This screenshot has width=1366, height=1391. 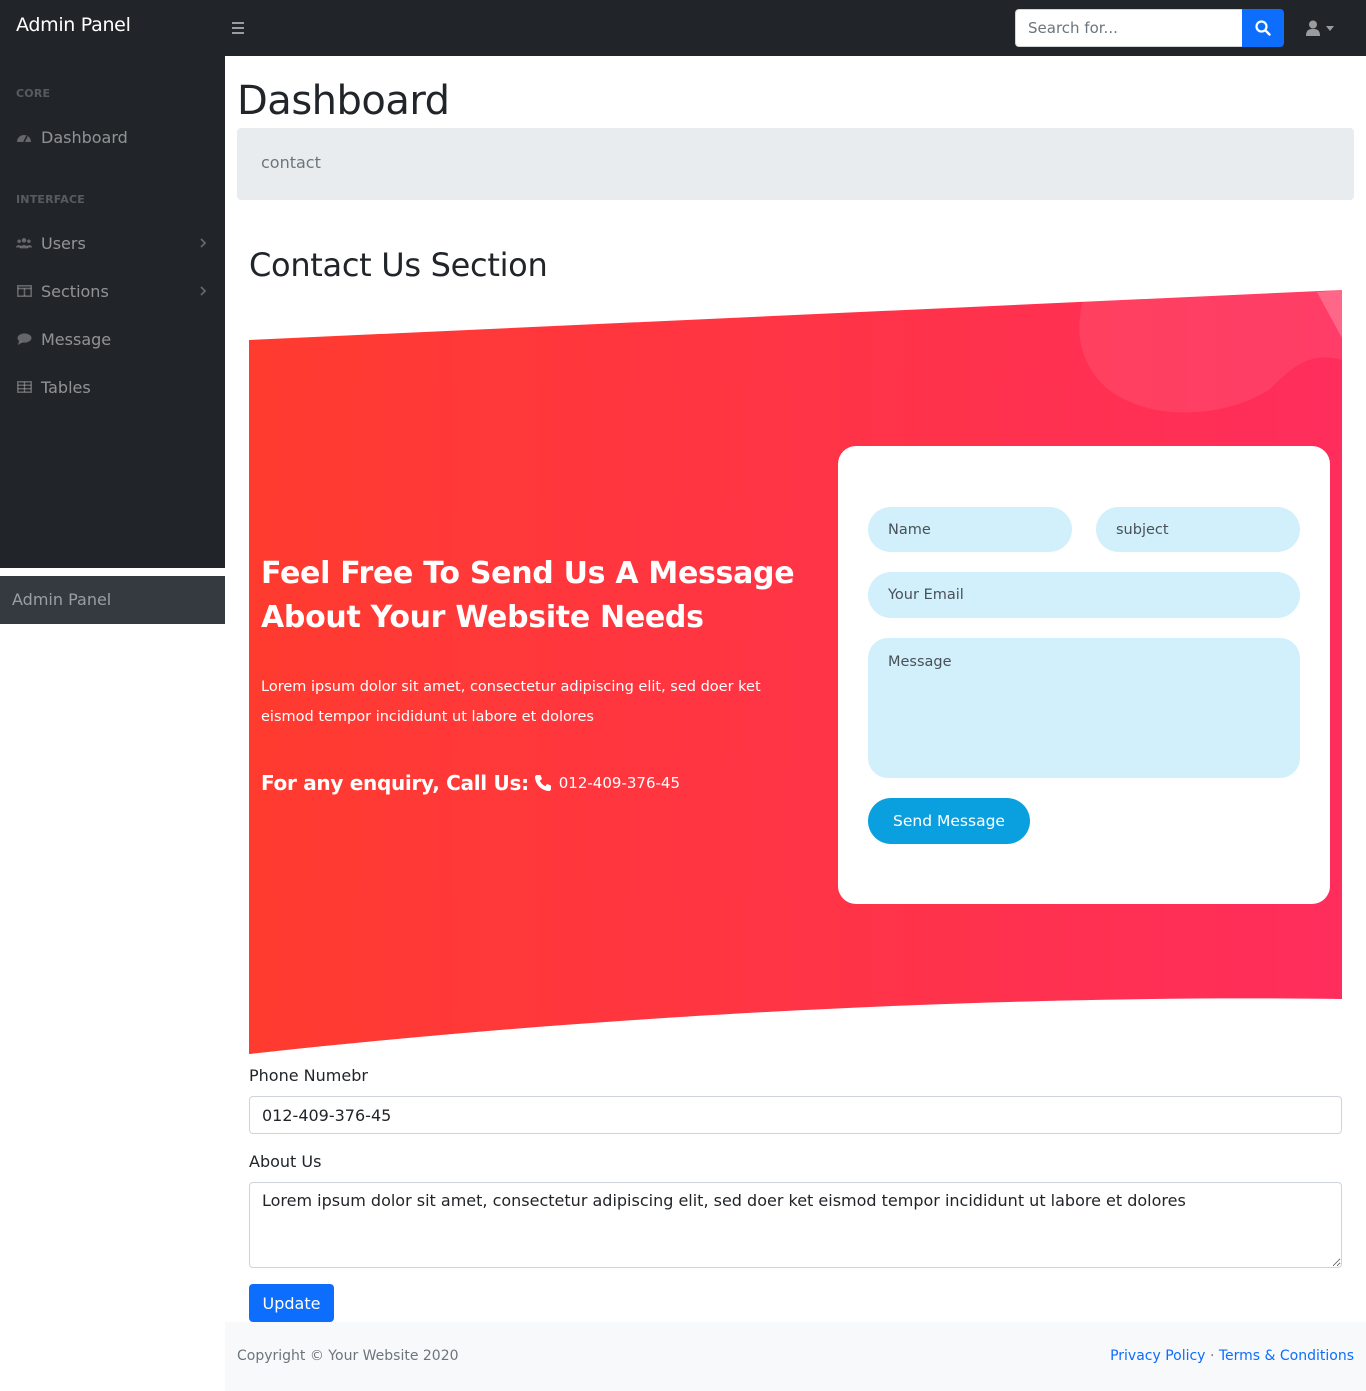 What do you see at coordinates (1157, 1356) in the screenshot?
I see `privacy-policy-link: Privacy Policy` at bounding box center [1157, 1356].